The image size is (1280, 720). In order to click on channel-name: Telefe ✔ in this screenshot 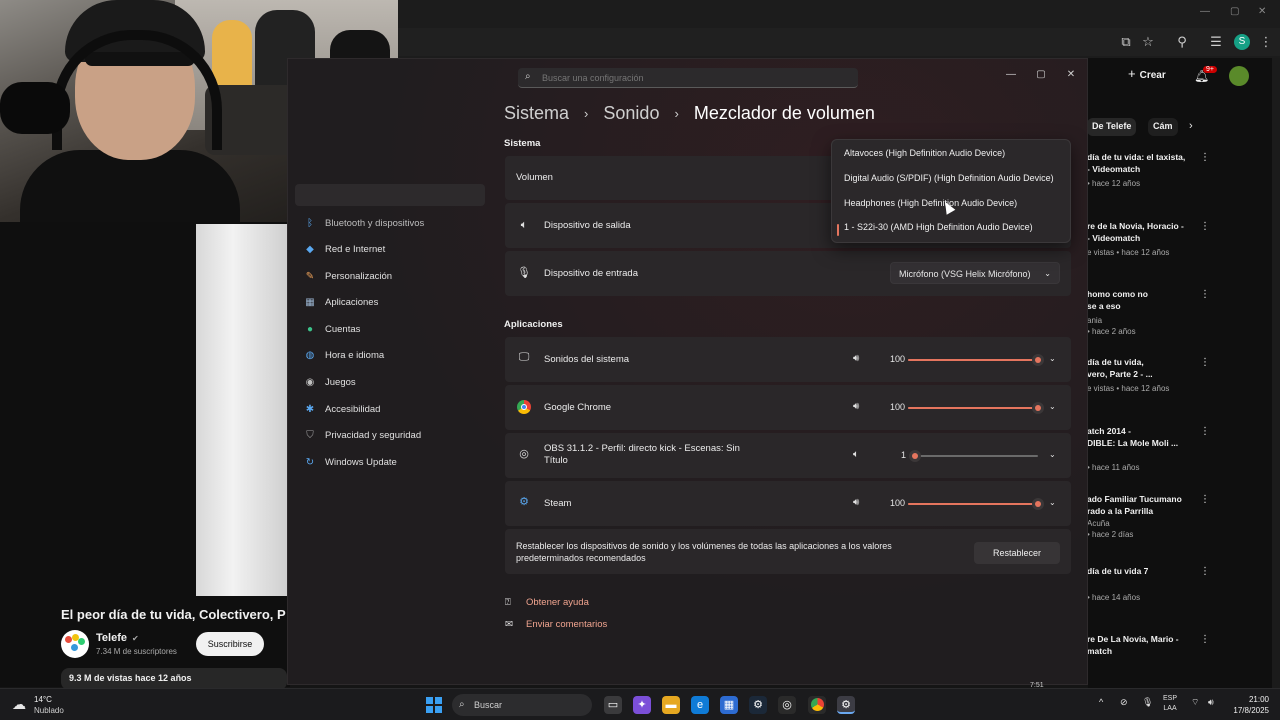, I will do `click(117, 638)`.